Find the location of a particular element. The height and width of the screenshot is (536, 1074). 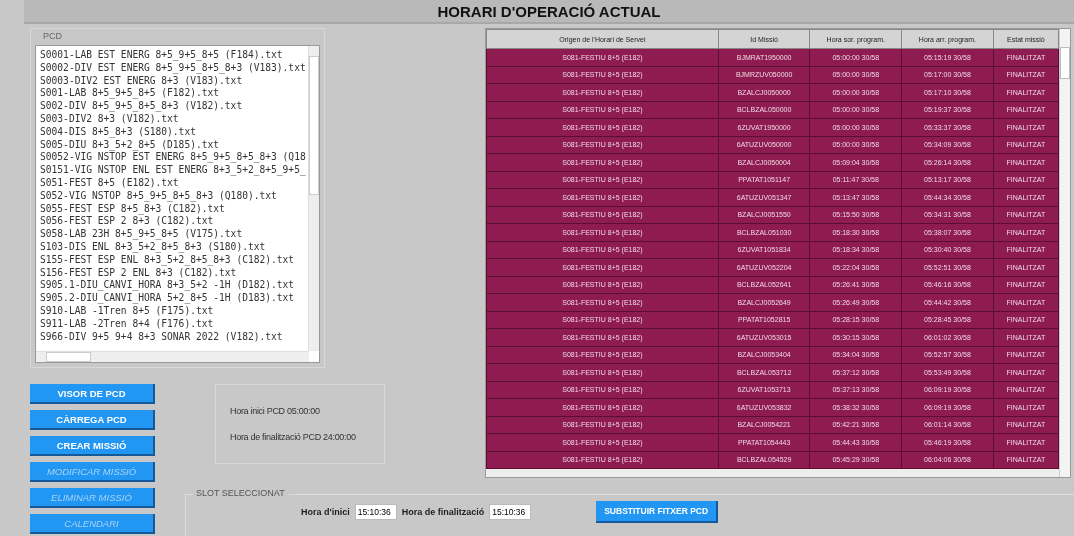

file-item: S001-LAB 8+5_9+5_8+5 (F182).txt is located at coordinates (174, 94).